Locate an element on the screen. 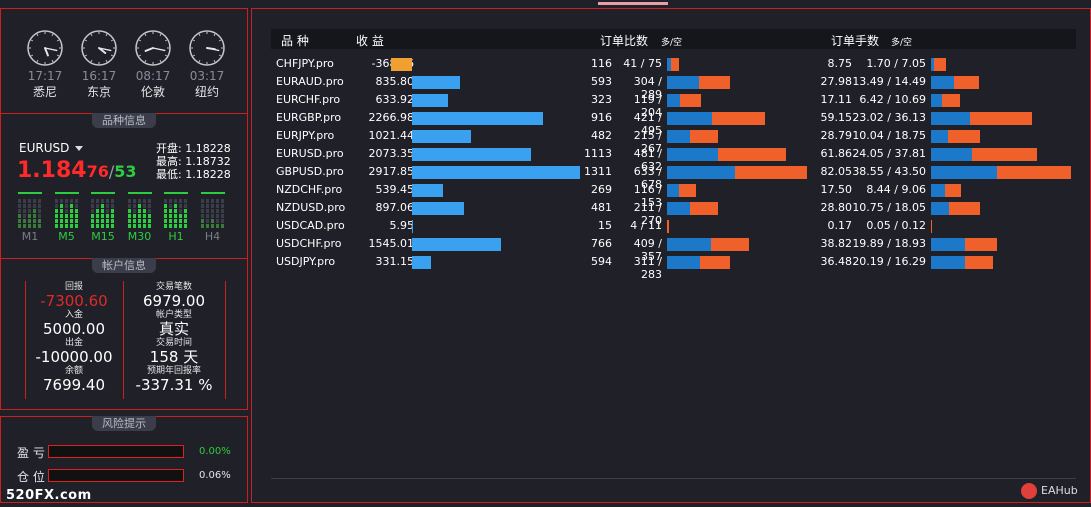  clock-city: 悉尼 is located at coordinates (44, 92).